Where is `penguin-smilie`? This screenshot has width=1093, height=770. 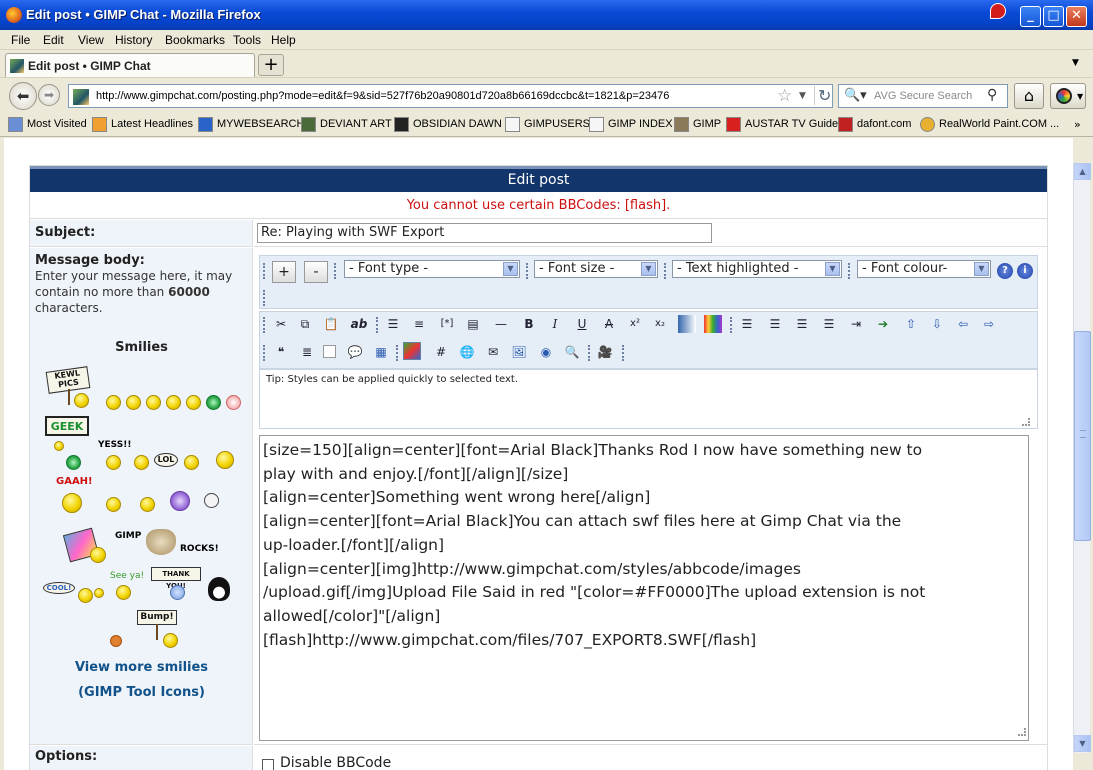
penguin-smilie is located at coordinates (219, 589).